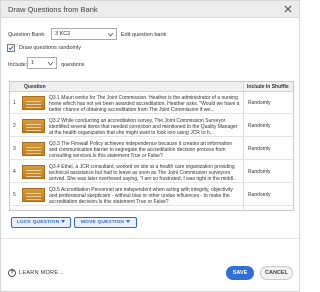 The height and width of the screenshot is (292, 320). I want to click on dialog-title: Draw Questions from Bank, so click(53, 9).